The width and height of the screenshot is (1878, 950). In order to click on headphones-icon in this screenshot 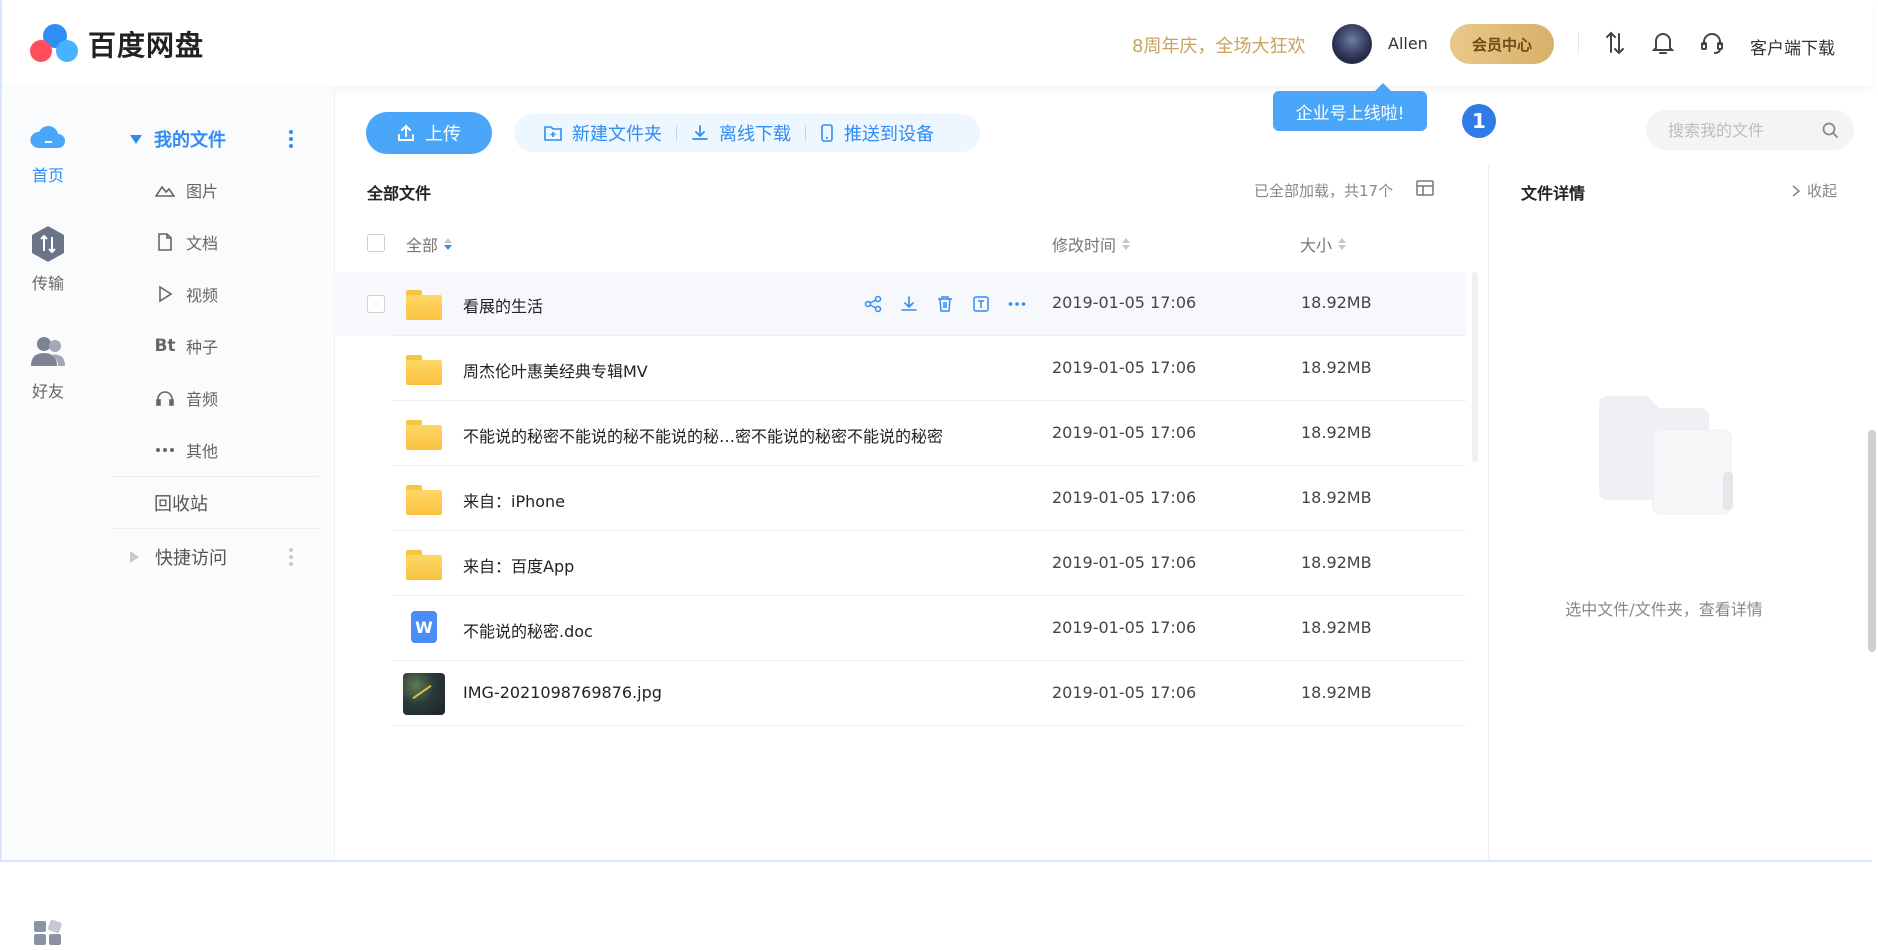, I will do `click(165, 398)`.